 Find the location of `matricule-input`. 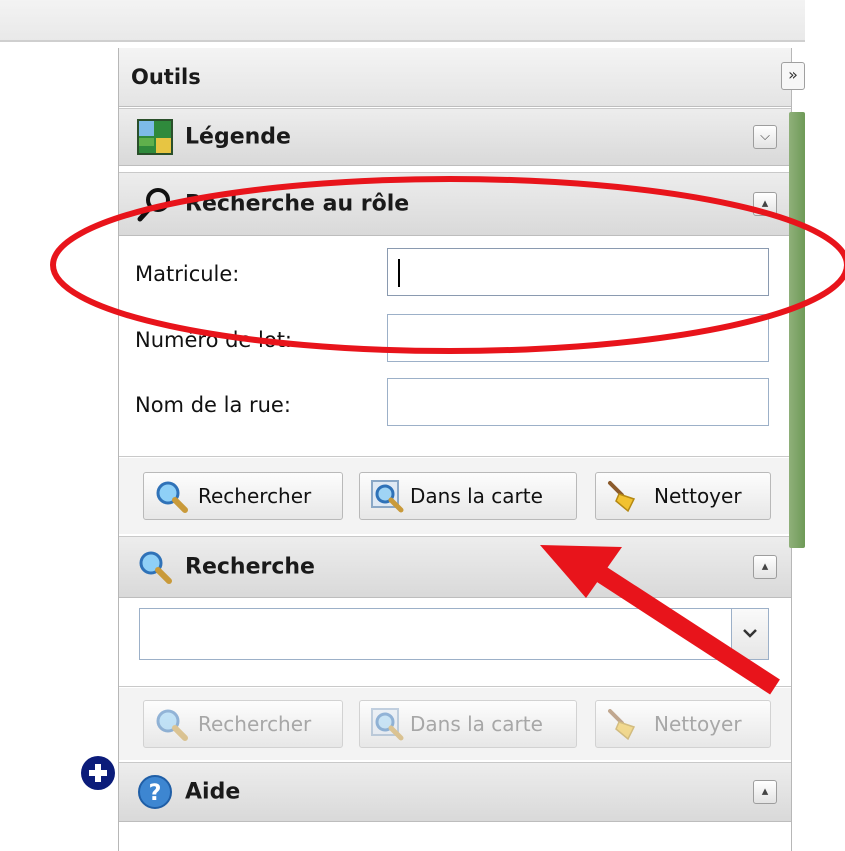

matricule-input is located at coordinates (578, 272).